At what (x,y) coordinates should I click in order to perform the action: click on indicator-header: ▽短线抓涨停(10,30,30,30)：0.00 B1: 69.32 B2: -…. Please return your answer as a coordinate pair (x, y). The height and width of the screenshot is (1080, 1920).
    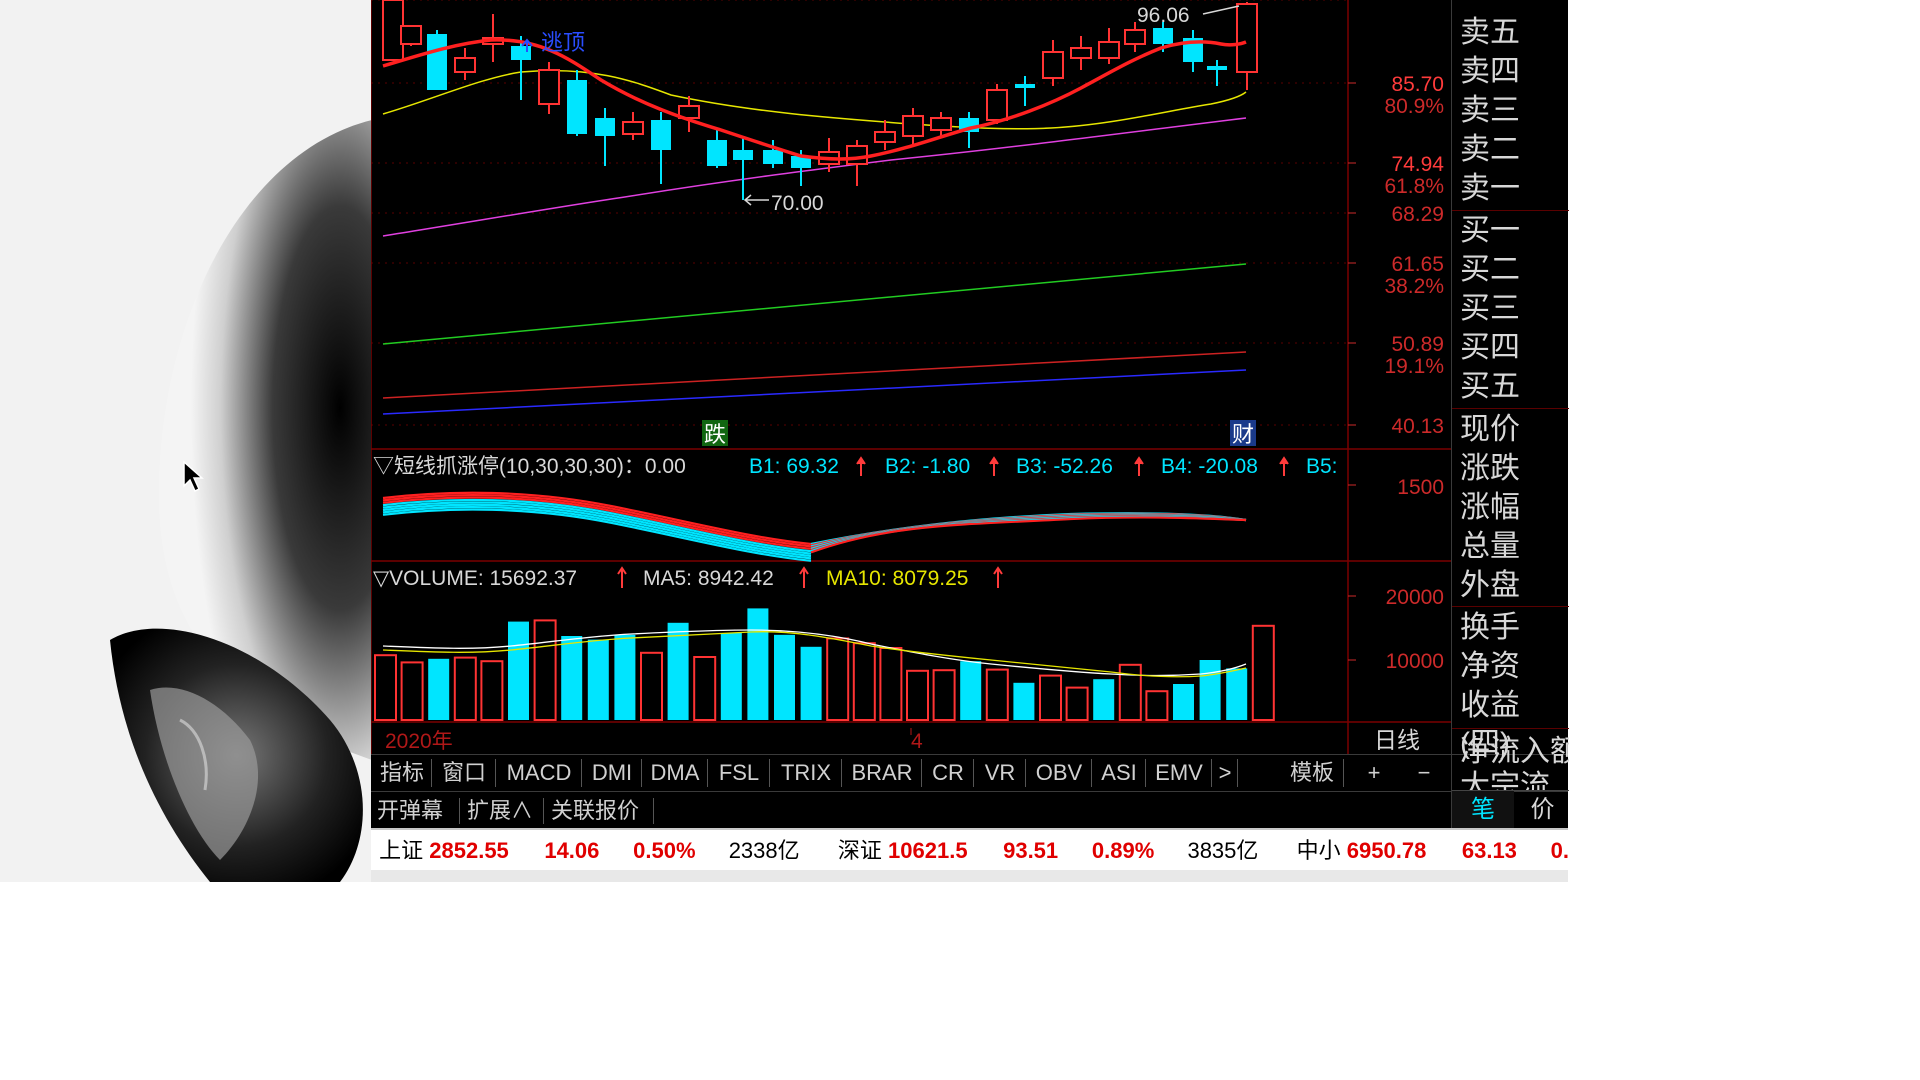
    Looking at the image, I should click on (855, 466).